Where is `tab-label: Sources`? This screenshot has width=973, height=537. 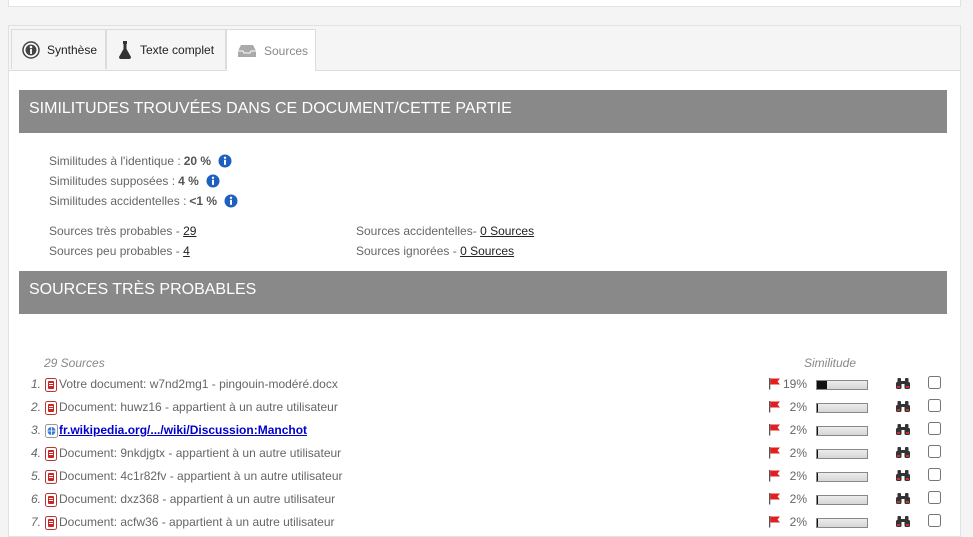
tab-label: Sources is located at coordinates (286, 50).